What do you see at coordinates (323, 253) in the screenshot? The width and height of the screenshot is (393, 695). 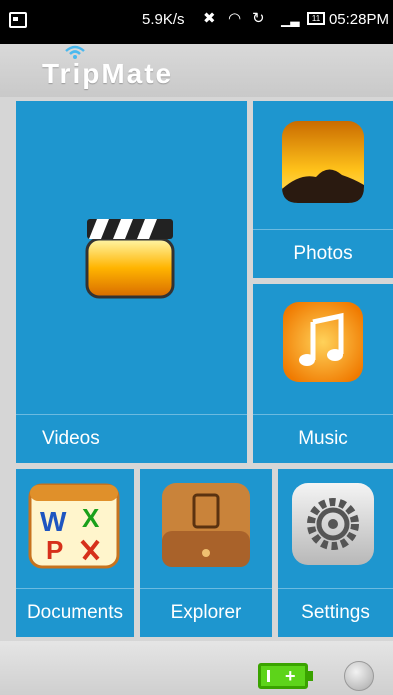 I see `photos-label: Photos` at bounding box center [323, 253].